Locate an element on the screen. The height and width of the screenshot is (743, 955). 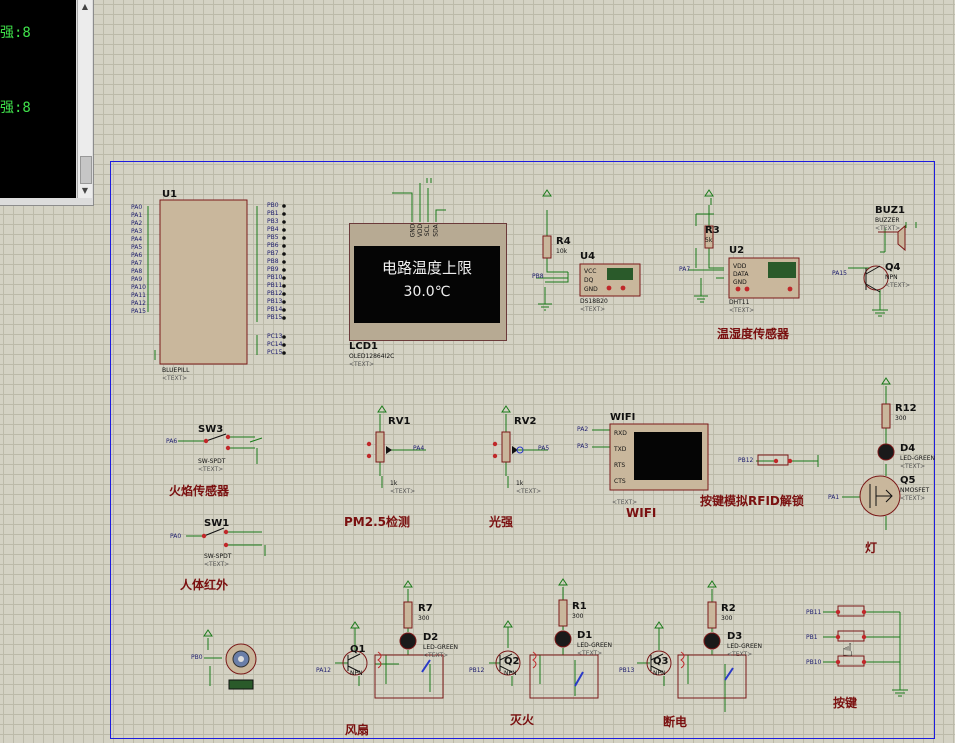
motor is located at coordinates (241, 666).